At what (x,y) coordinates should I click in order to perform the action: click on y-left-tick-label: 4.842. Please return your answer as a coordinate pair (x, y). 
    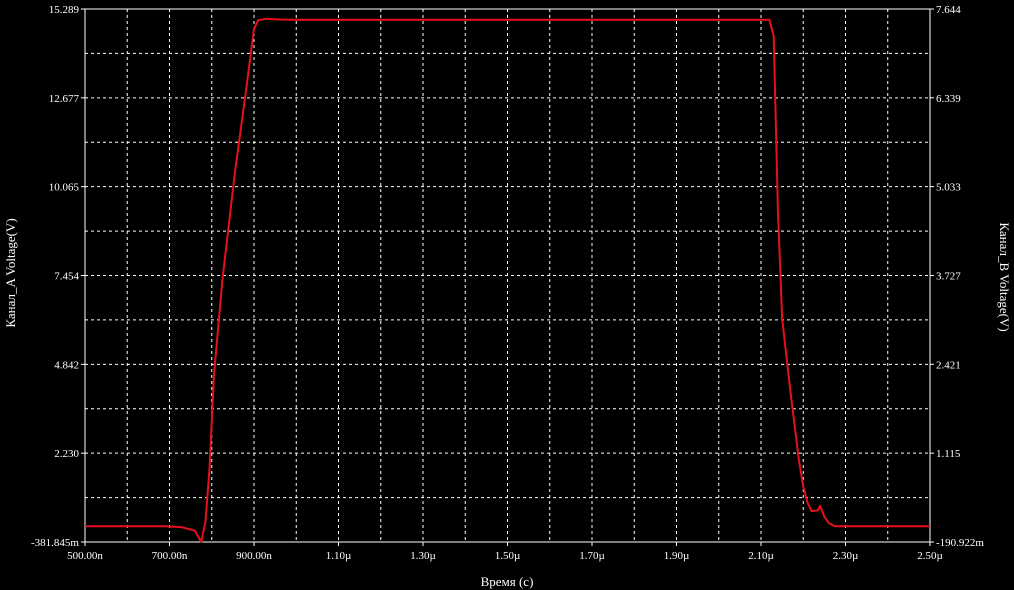
    Looking at the image, I should click on (66, 365).